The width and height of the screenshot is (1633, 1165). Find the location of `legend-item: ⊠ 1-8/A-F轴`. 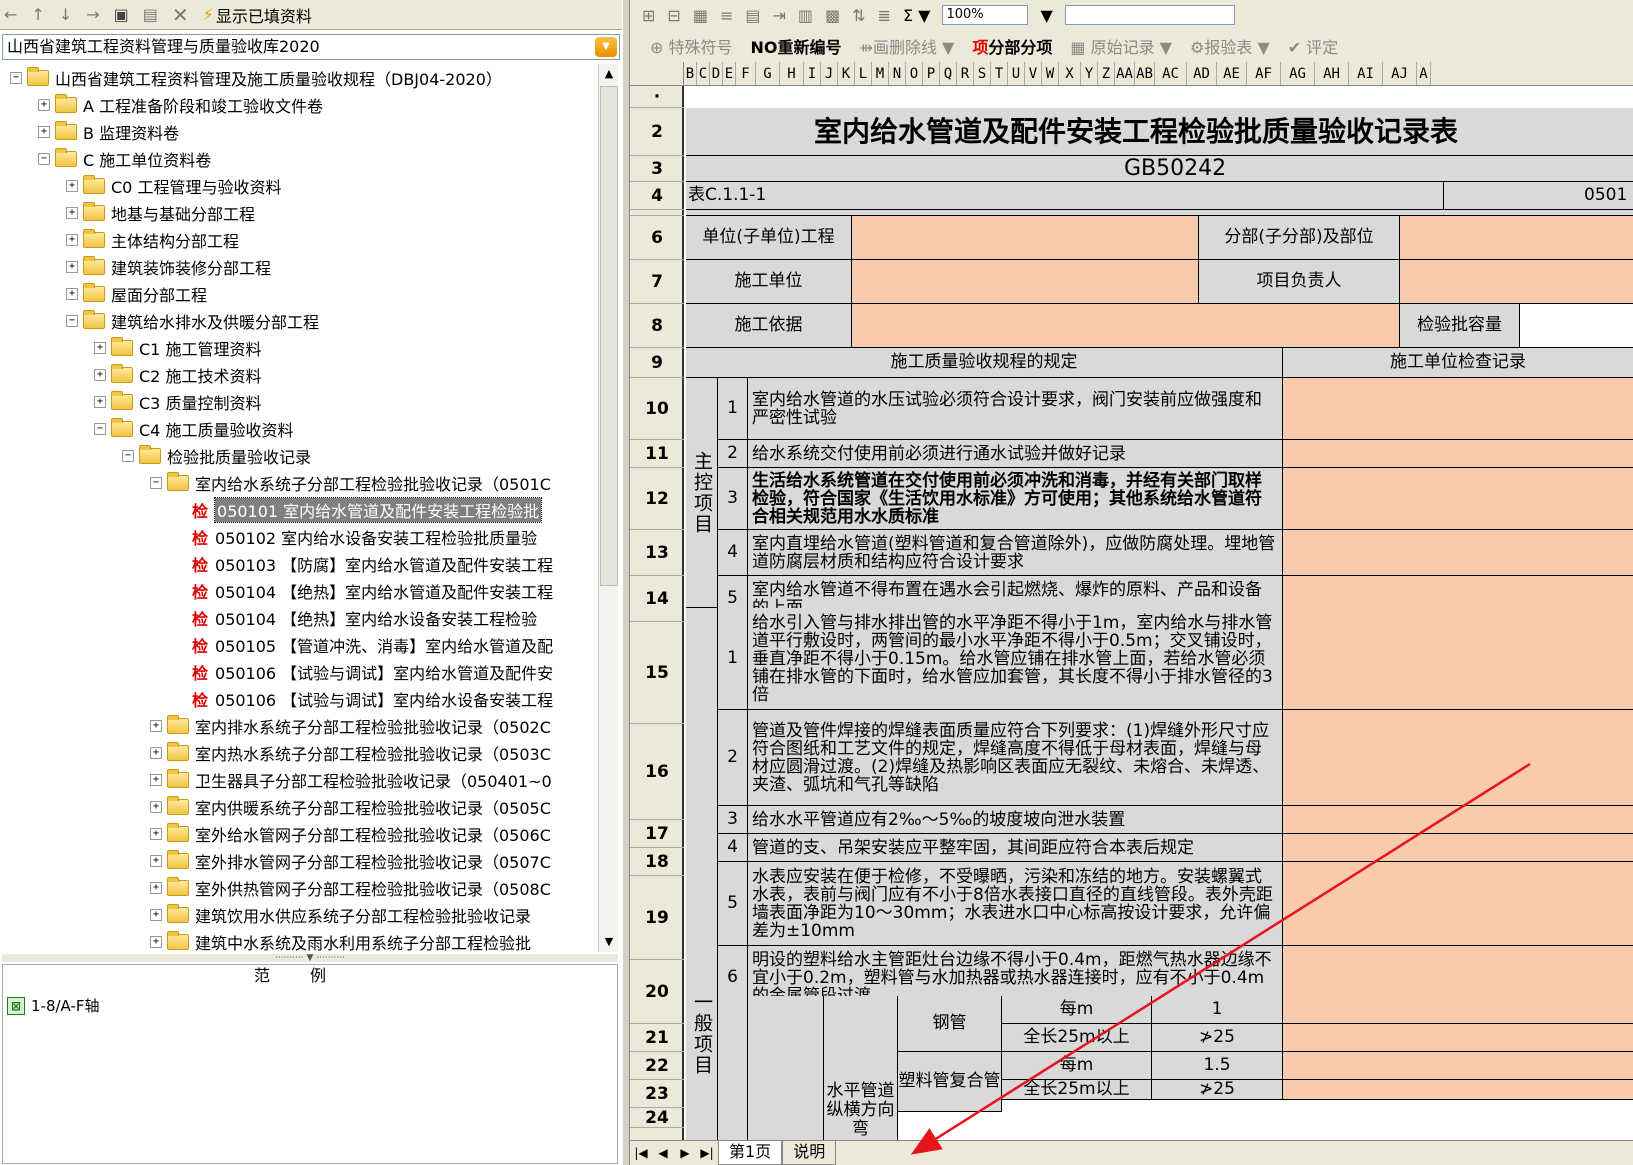

legend-item: ⊠ 1-8/A-F轴 is located at coordinates (53, 1005).